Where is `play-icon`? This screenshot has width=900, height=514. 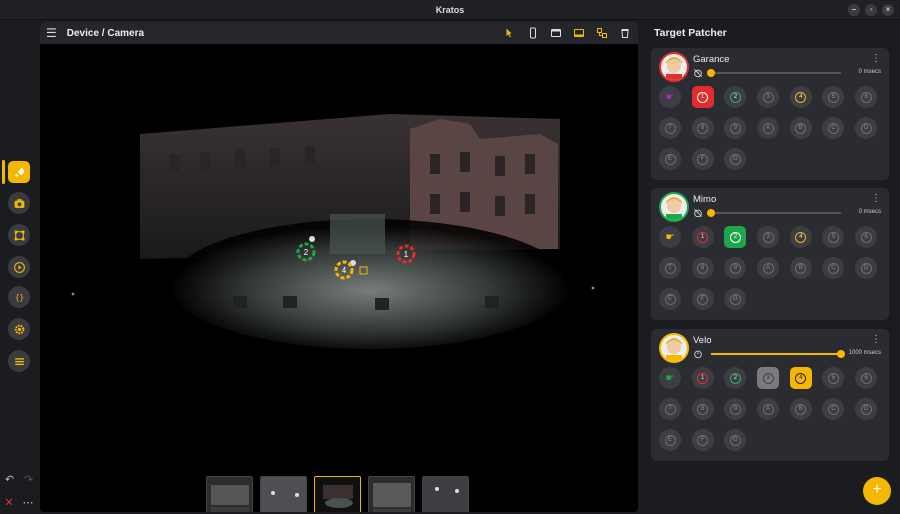 play-icon is located at coordinates (19, 267).